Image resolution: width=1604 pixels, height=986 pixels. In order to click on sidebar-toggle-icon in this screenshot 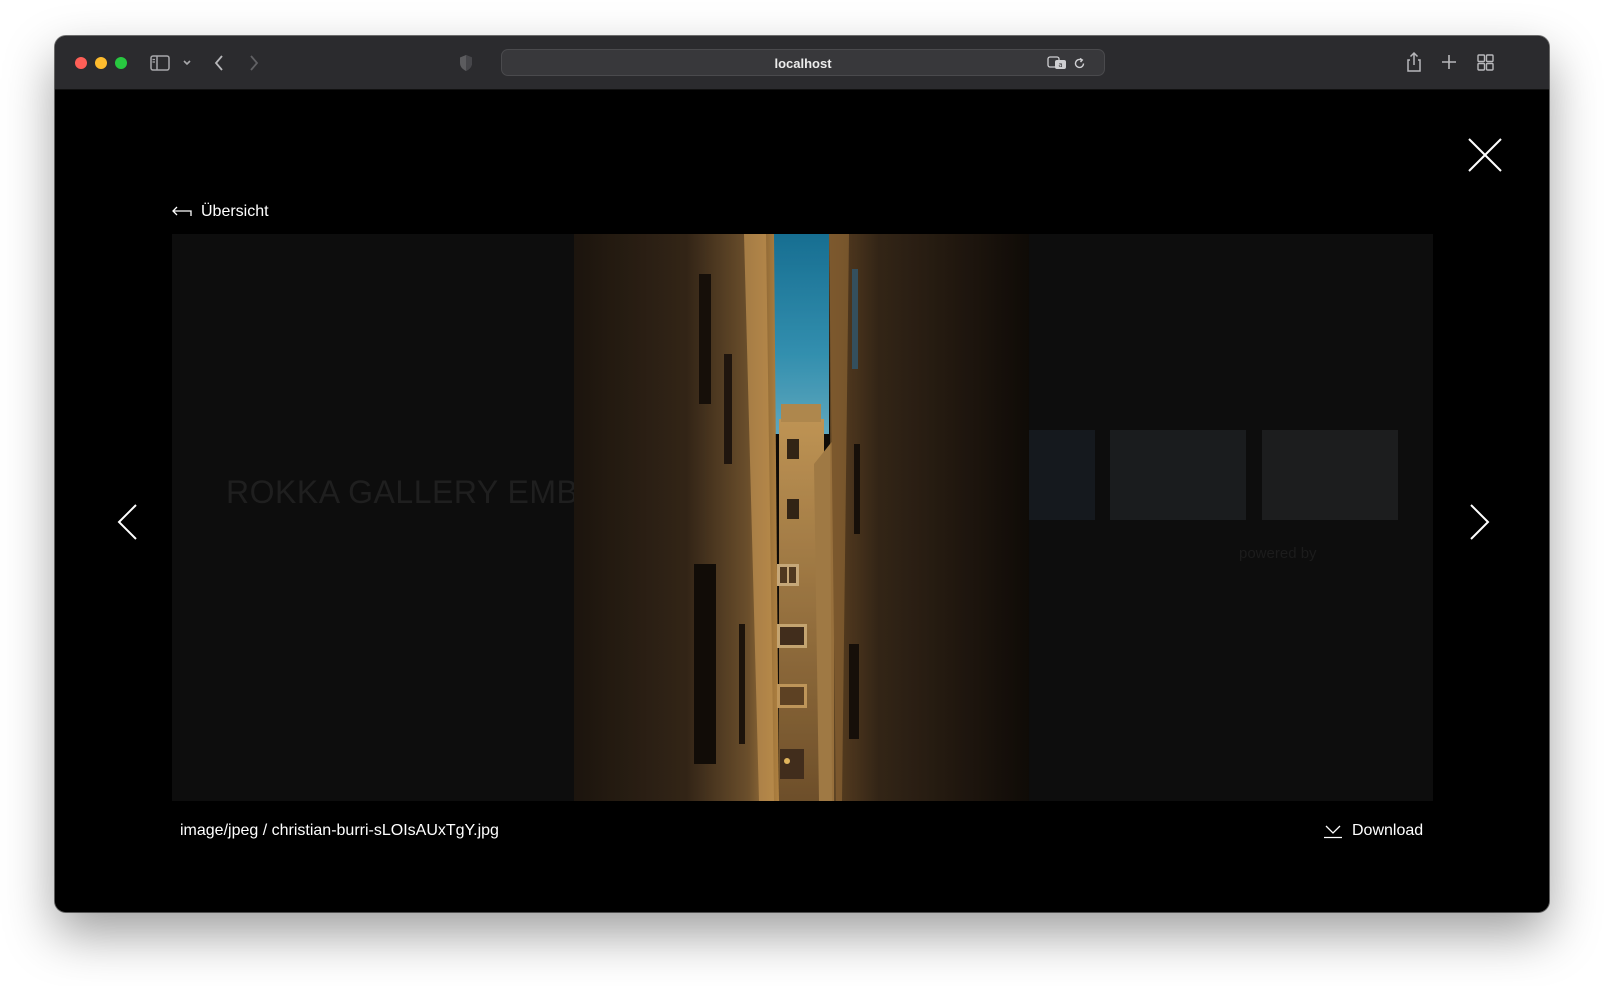, I will do `click(160, 63)`.